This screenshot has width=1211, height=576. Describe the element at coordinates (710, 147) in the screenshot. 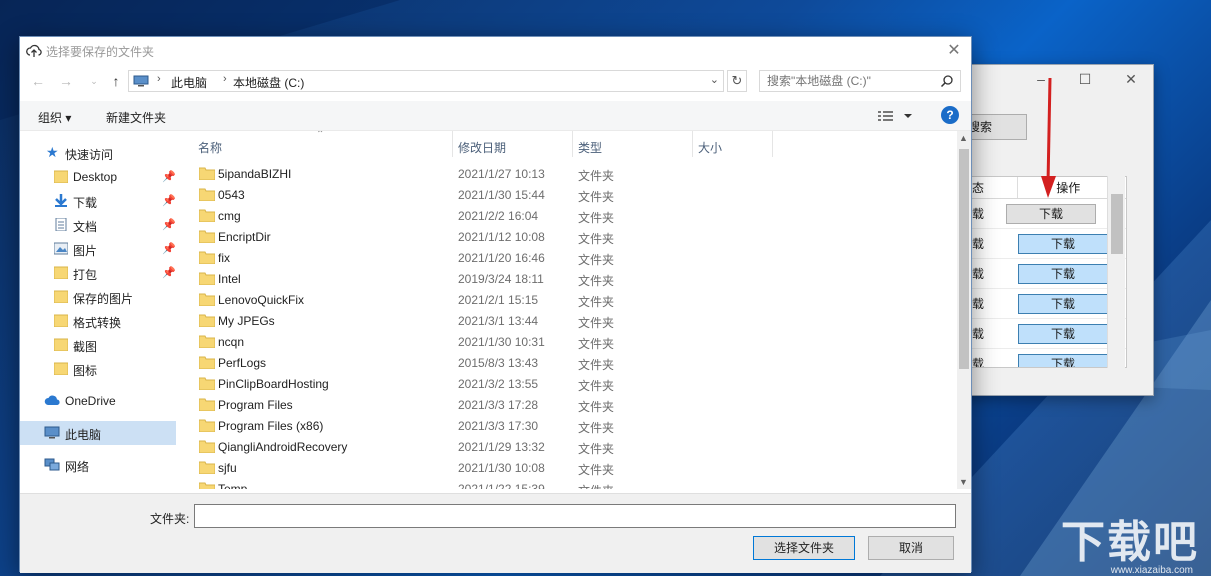

I see `column-header-size: 大小` at that location.